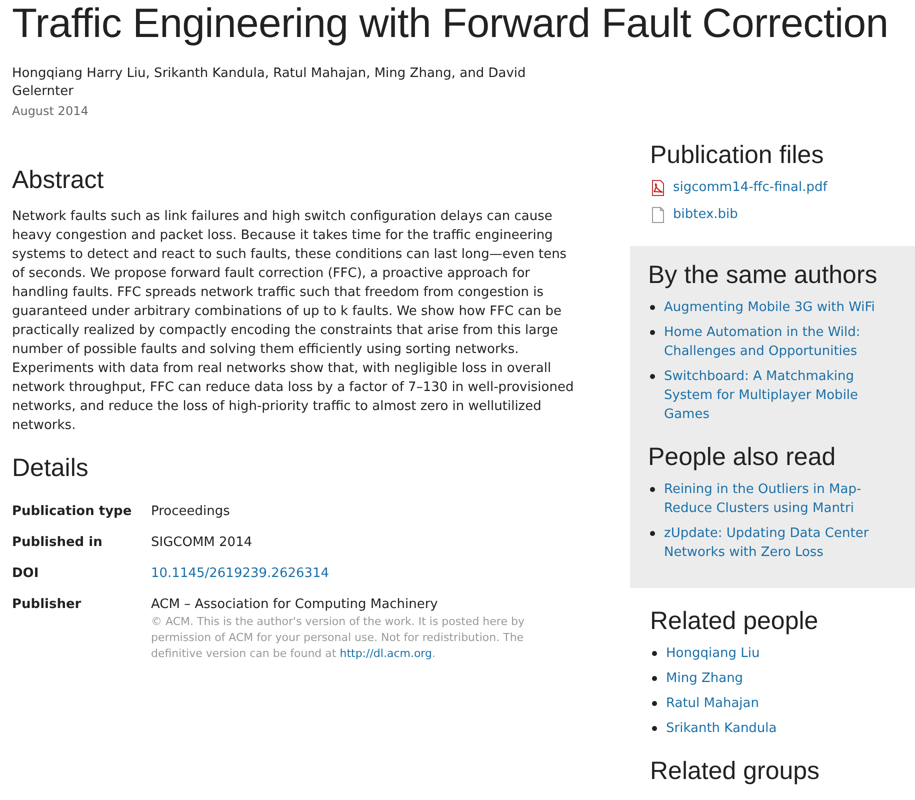 This screenshot has width=915, height=800. What do you see at coordinates (450, 23) in the screenshot?
I see `page-title: Traffic Engineering with Forward Fault Correction` at bounding box center [450, 23].